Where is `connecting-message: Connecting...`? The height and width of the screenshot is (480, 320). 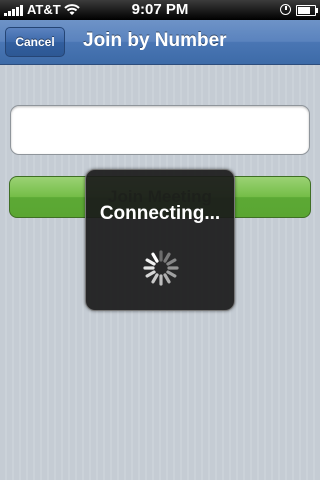
connecting-message: Connecting... is located at coordinates (160, 213).